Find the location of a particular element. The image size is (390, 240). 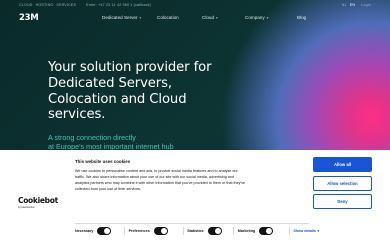

toggle-label-marketing: Marketing is located at coordinates (246, 230).